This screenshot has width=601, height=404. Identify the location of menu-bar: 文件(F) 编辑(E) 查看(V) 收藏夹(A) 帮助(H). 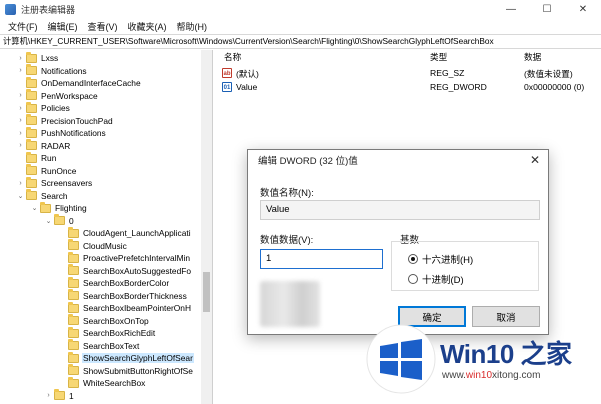
(300, 26).